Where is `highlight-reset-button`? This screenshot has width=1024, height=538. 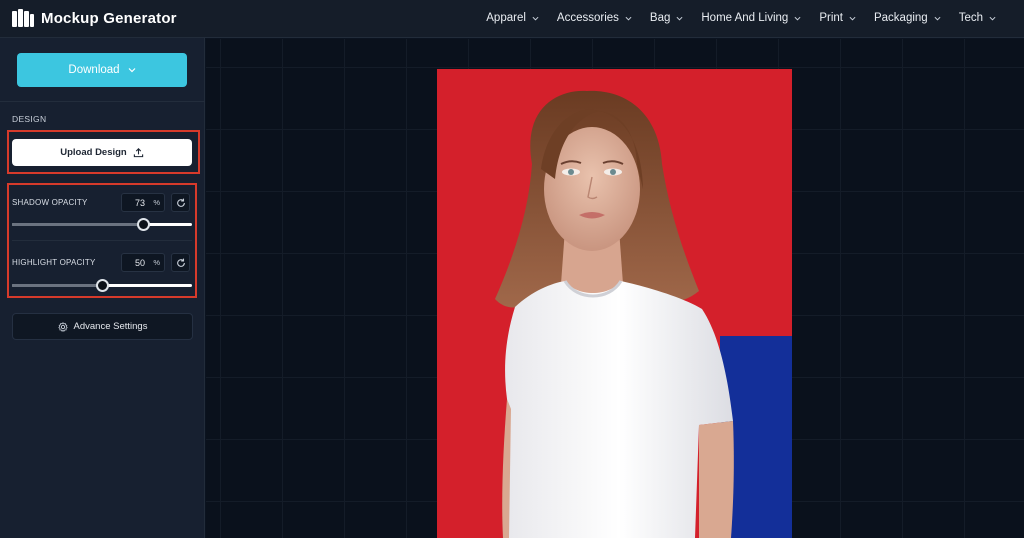 highlight-reset-button is located at coordinates (180, 262).